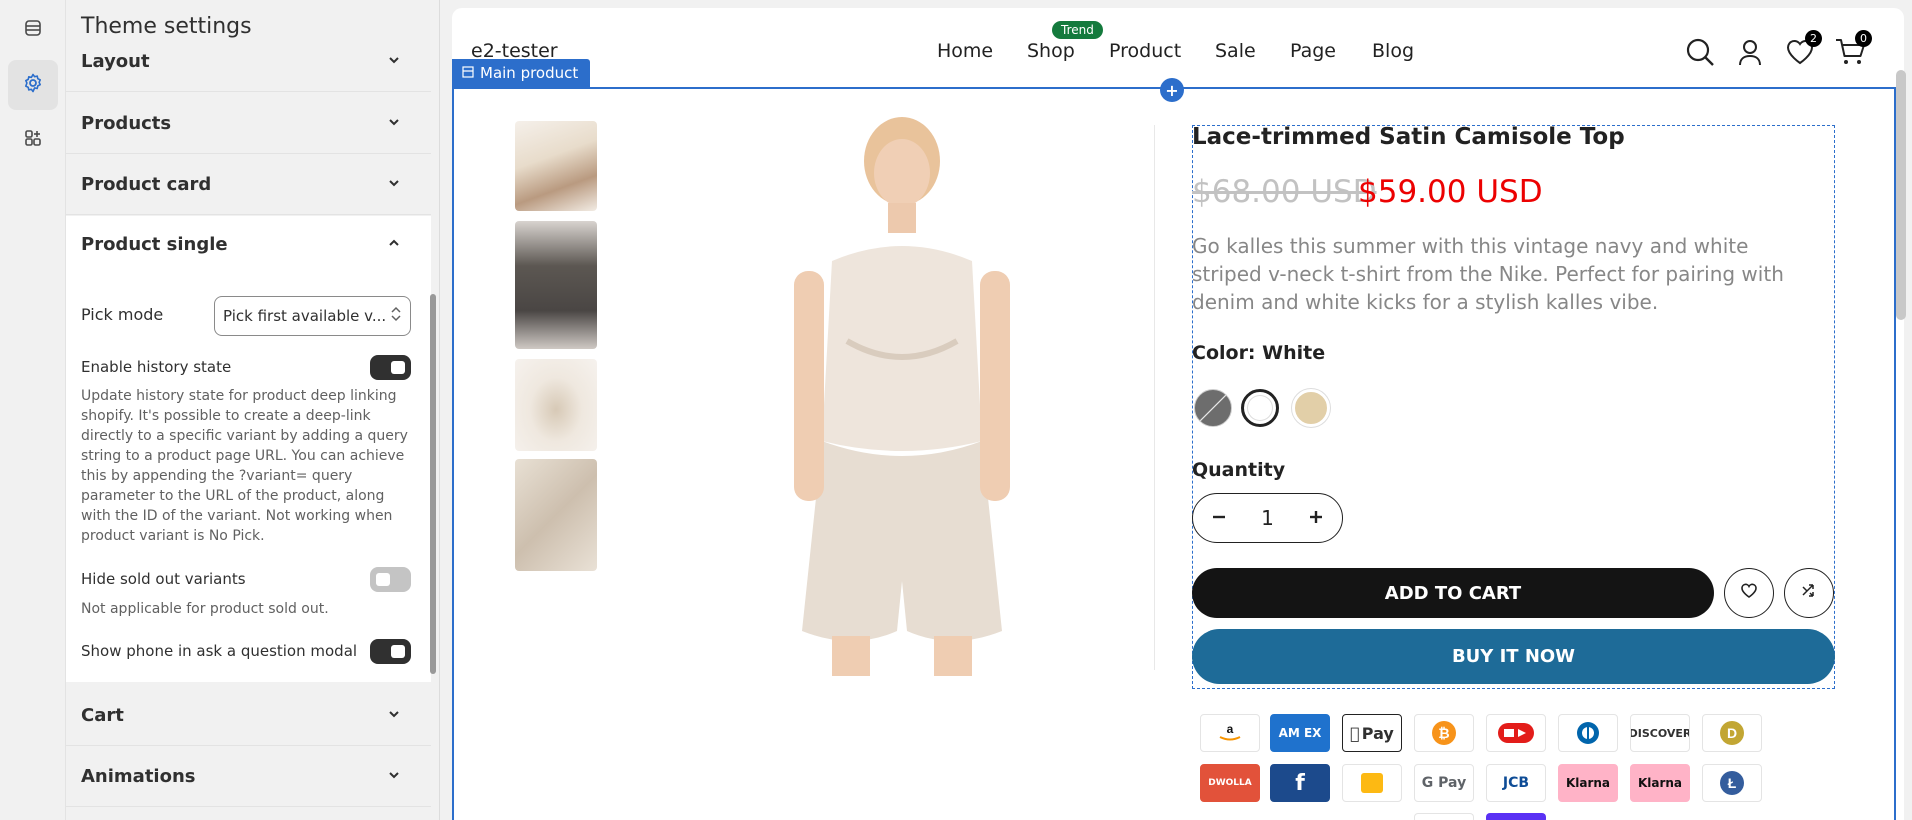  I want to click on apps-icon, so click(33, 140).